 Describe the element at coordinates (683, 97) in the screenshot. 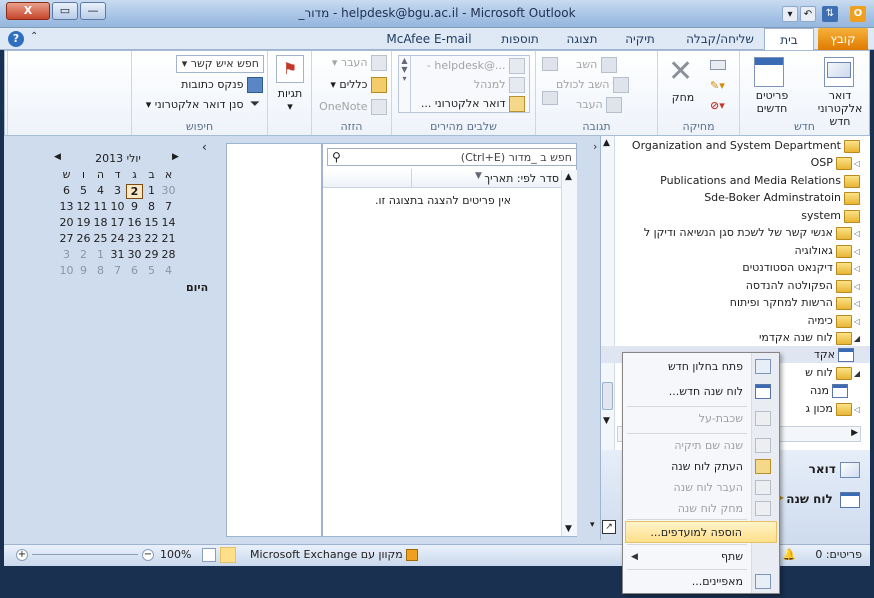

I see `delete-button: מחק` at that location.